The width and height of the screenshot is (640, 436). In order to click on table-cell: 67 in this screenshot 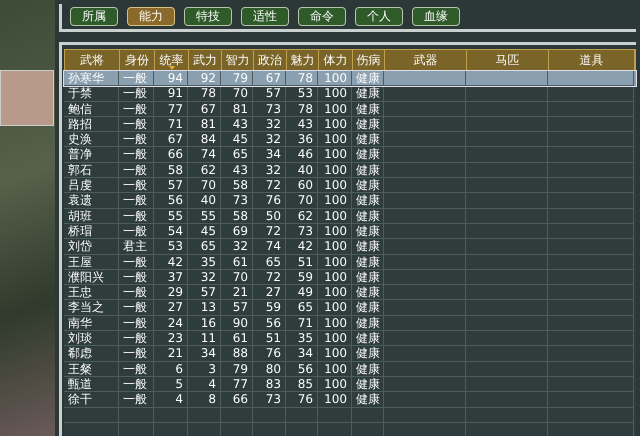, I will do `click(175, 139)`.